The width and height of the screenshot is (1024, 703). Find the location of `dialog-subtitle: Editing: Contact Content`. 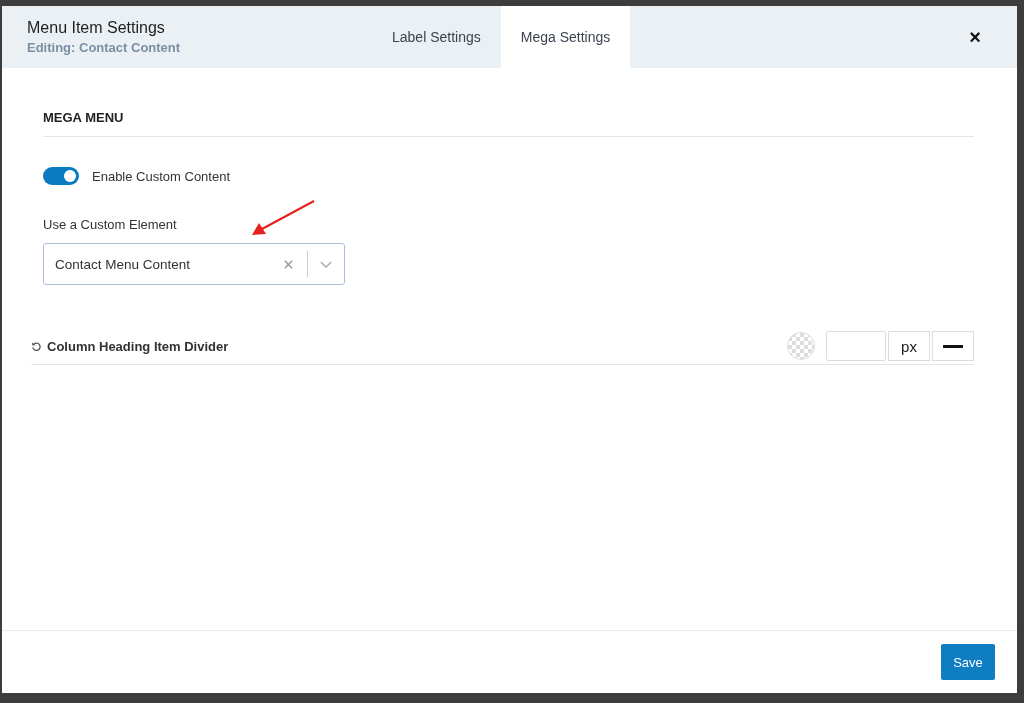

dialog-subtitle: Editing: Contact Content is located at coordinates (104, 47).